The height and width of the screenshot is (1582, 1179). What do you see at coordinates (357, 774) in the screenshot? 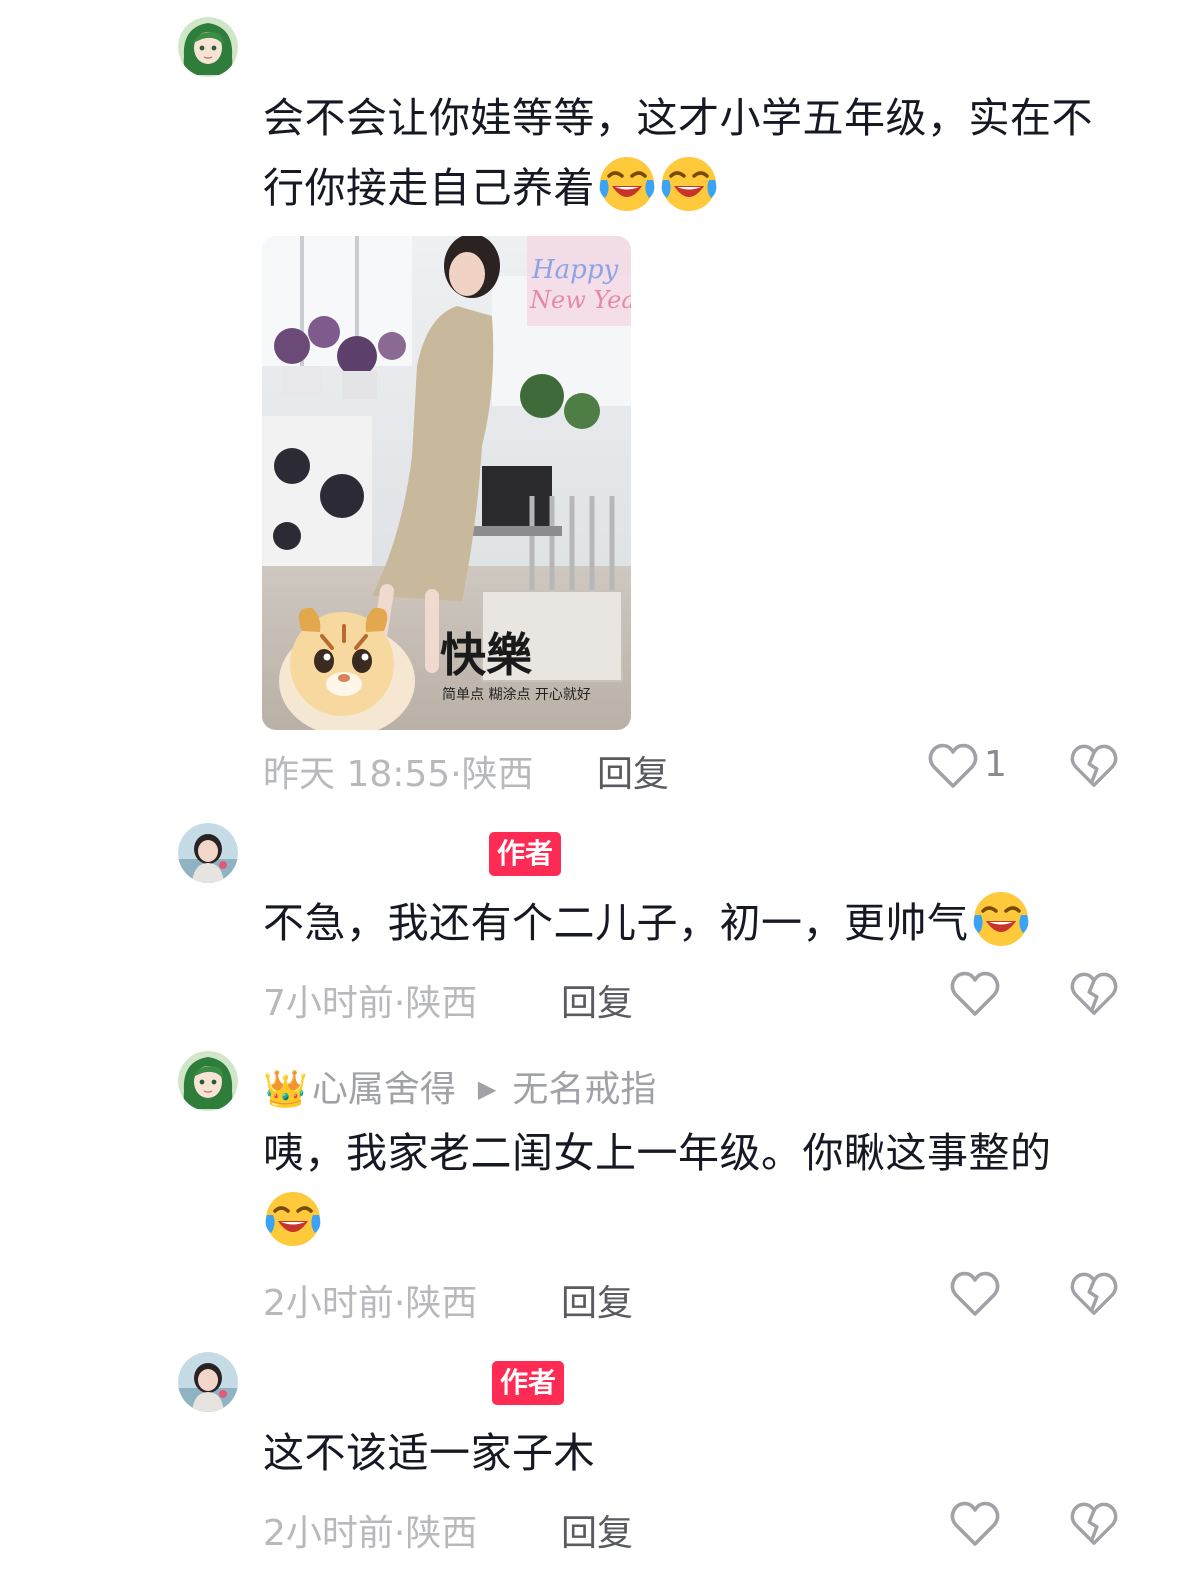
I see `comment-time: 昨天 18:55` at bounding box center [357, 774].